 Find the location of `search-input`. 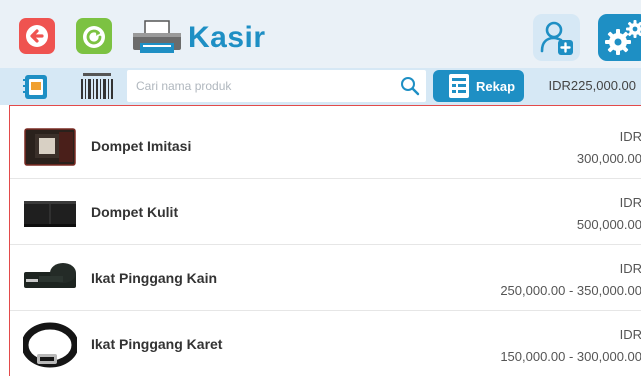

search-input is located at coordinates (261, 86).